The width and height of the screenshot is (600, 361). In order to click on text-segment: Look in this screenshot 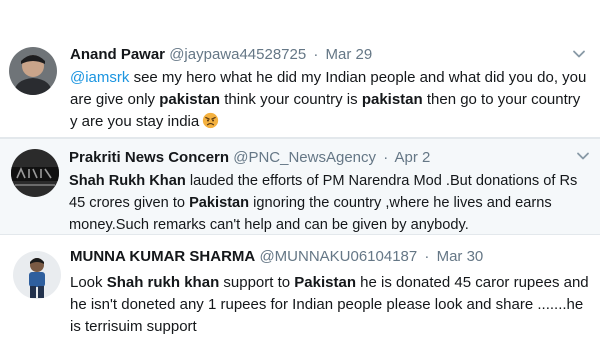, I will do `click(88, 282)`.